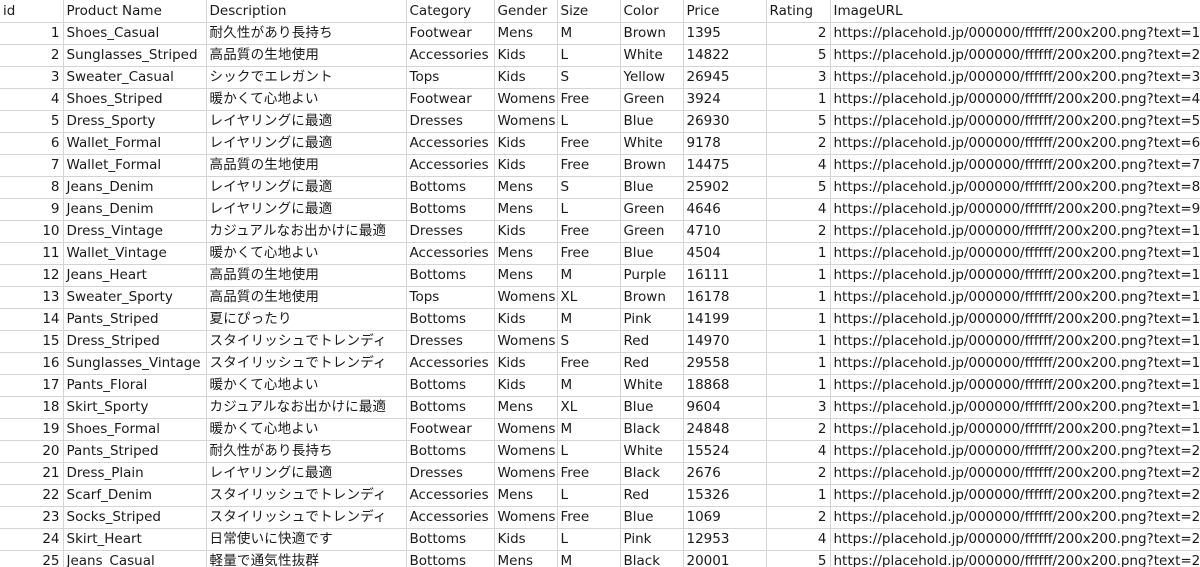 The height and width of the screenshot is (567, 1200). I want to click on cell-price: 4646, so click(725, 209).